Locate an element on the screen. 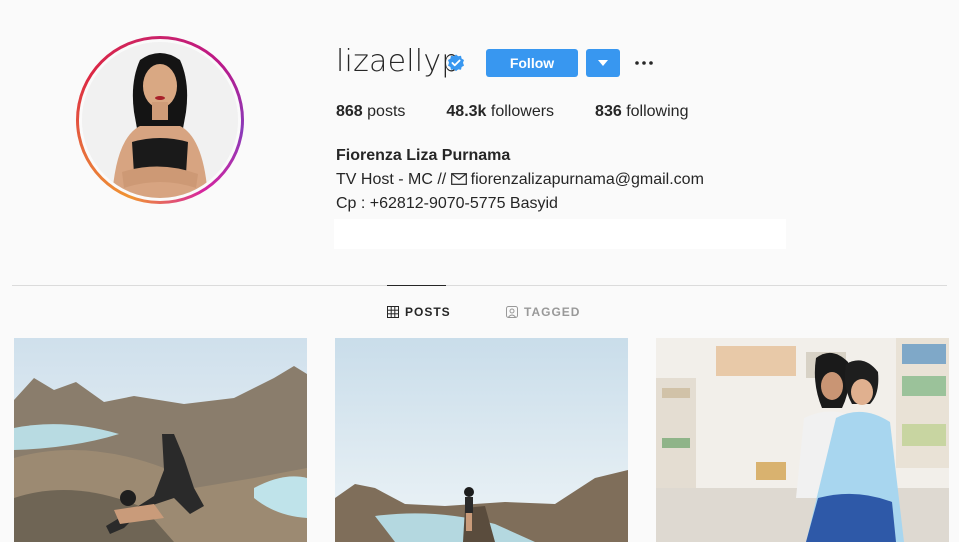  following-stat: 836 following is located at coordinates (641, 112).